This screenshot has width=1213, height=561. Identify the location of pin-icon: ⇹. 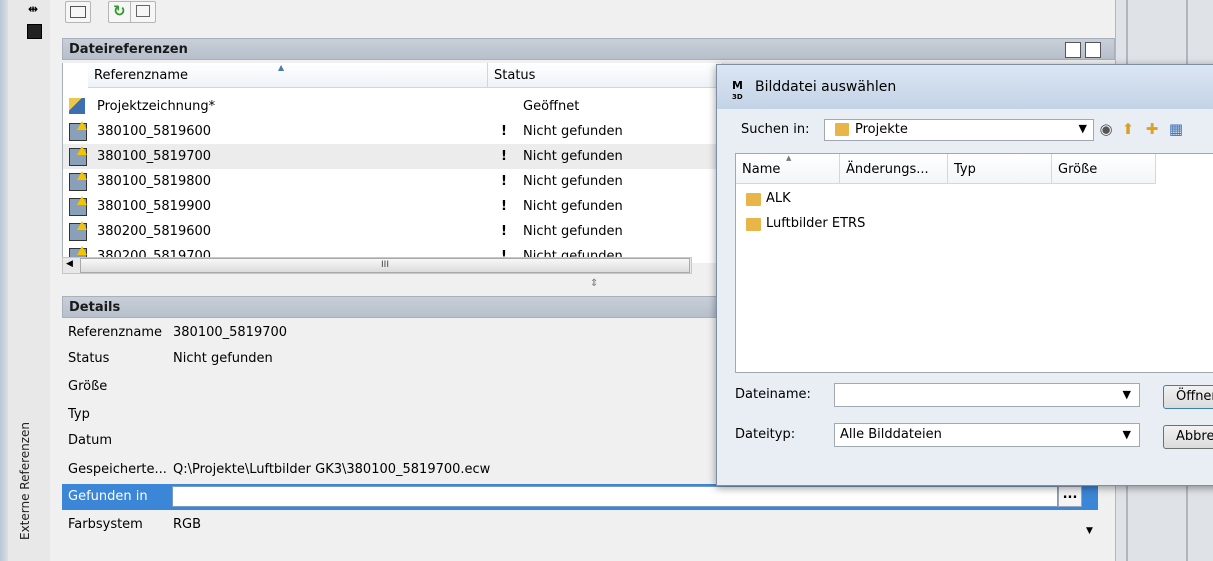
(33, 9).